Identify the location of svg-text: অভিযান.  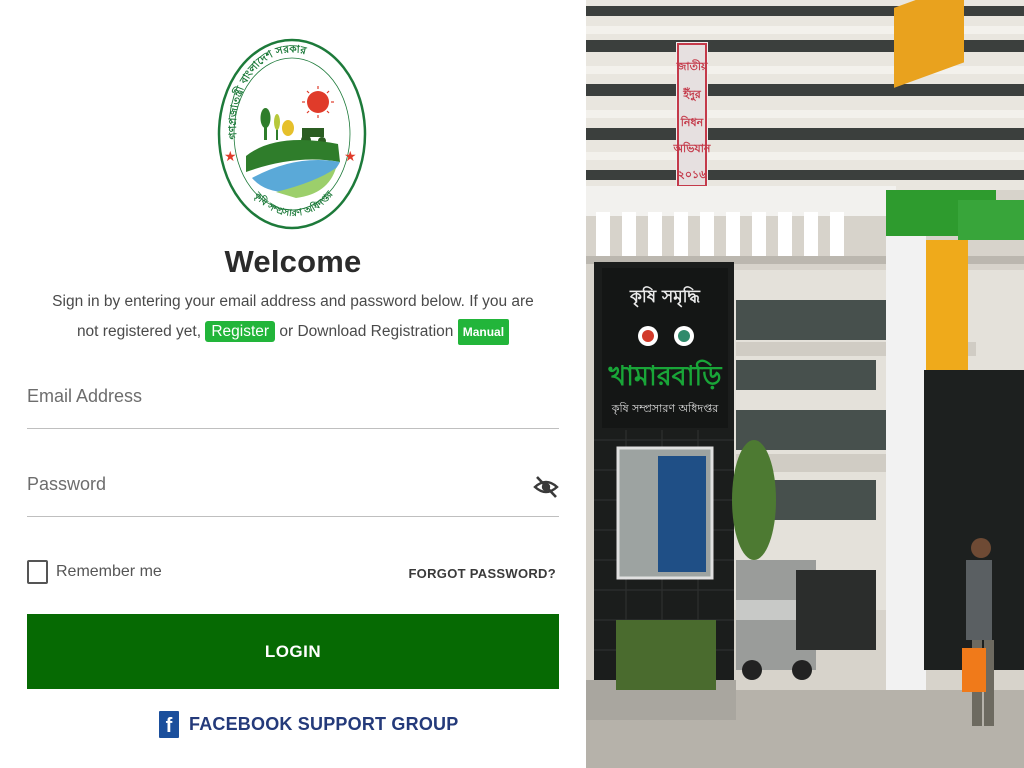
(692, 148).